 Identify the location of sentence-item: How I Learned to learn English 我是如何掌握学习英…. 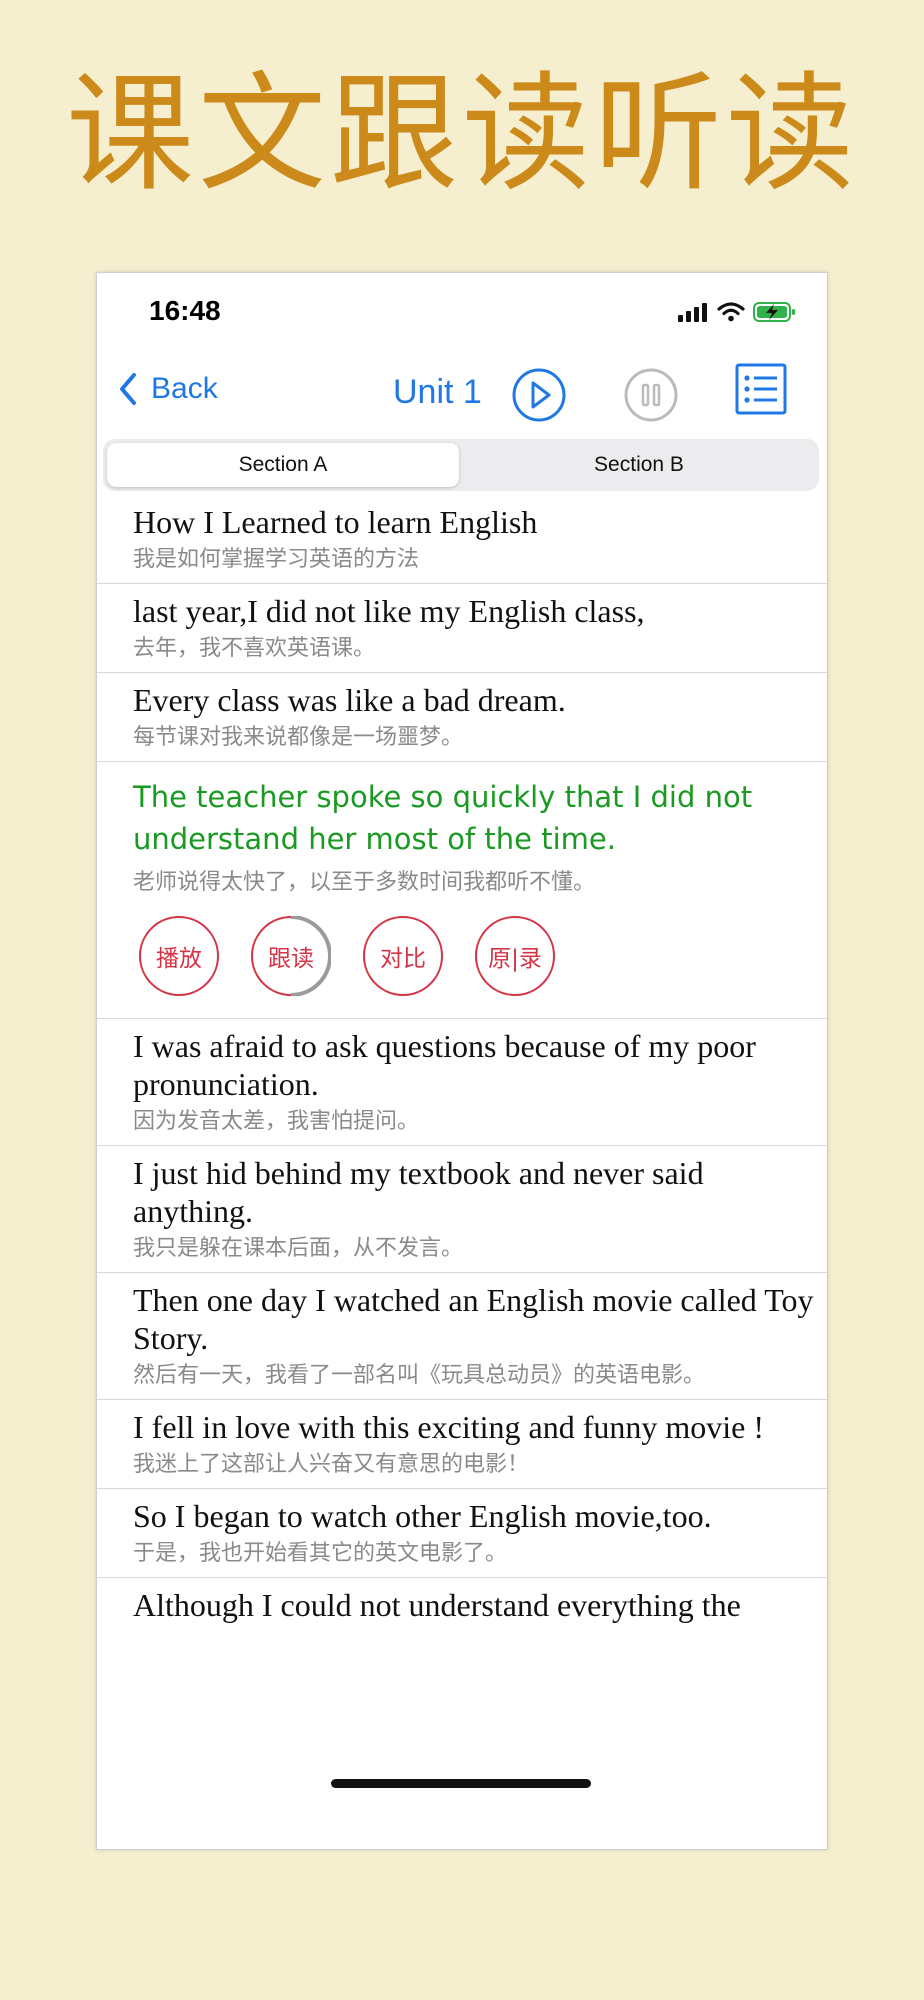
(462, 539).